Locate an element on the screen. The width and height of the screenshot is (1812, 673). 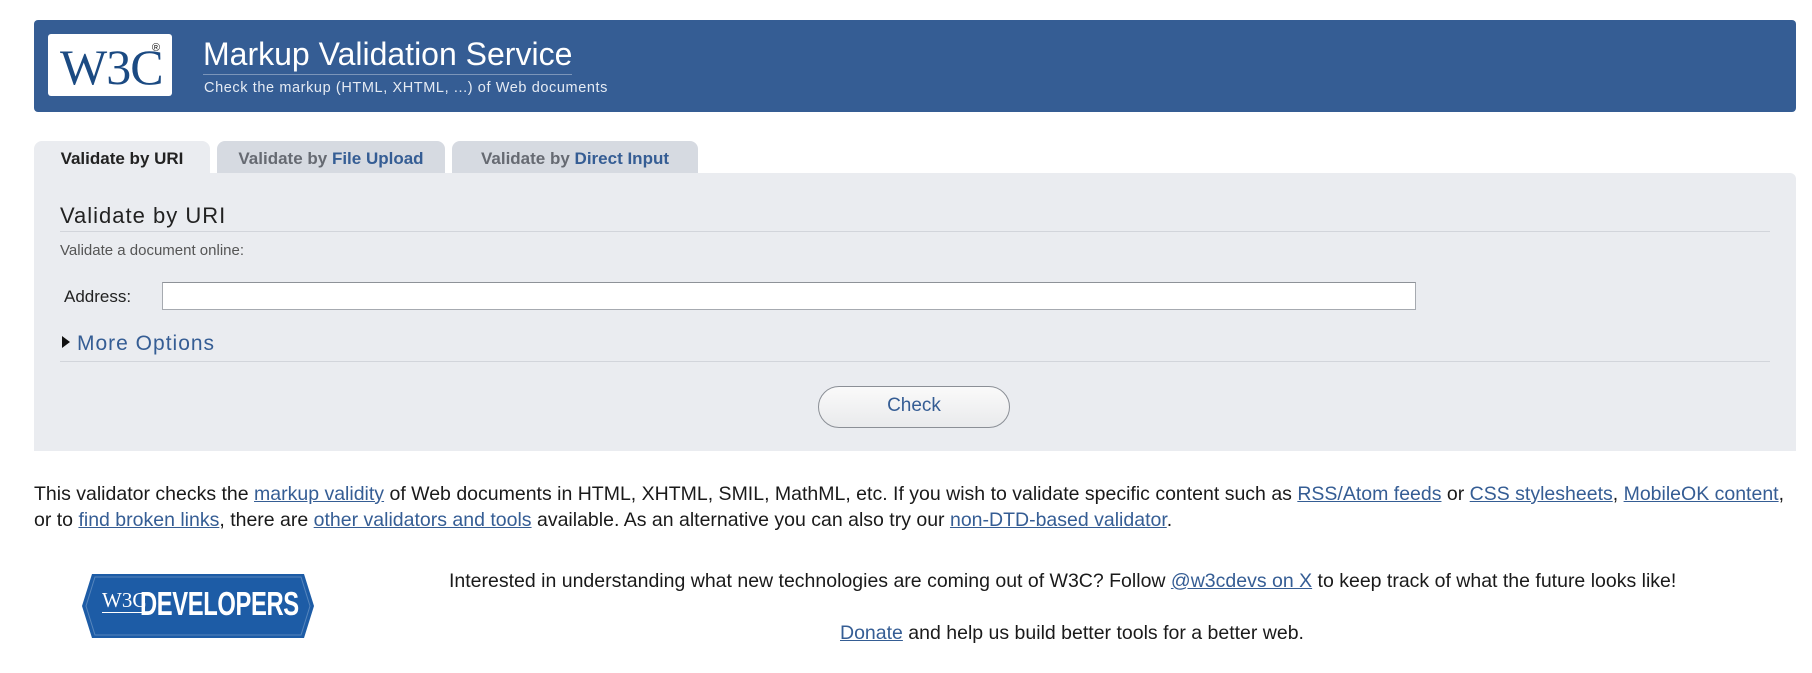
w3cdevs-x-link: @w3cdevs on X is located at coordinates (1241, 581).